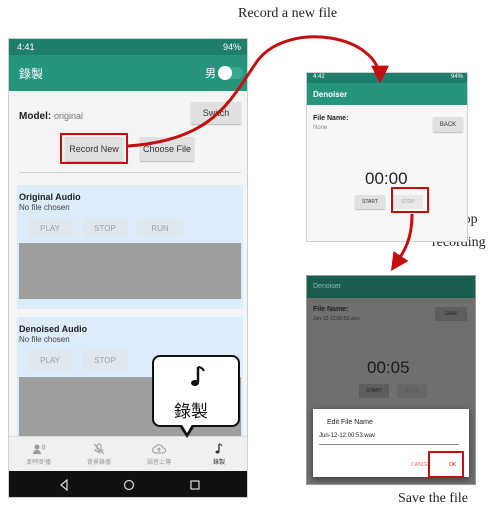  What do you see at coordinates (402, 242) in the screenshot?
I see `arrow-stop-to-save` at bounding box center [402, 242].